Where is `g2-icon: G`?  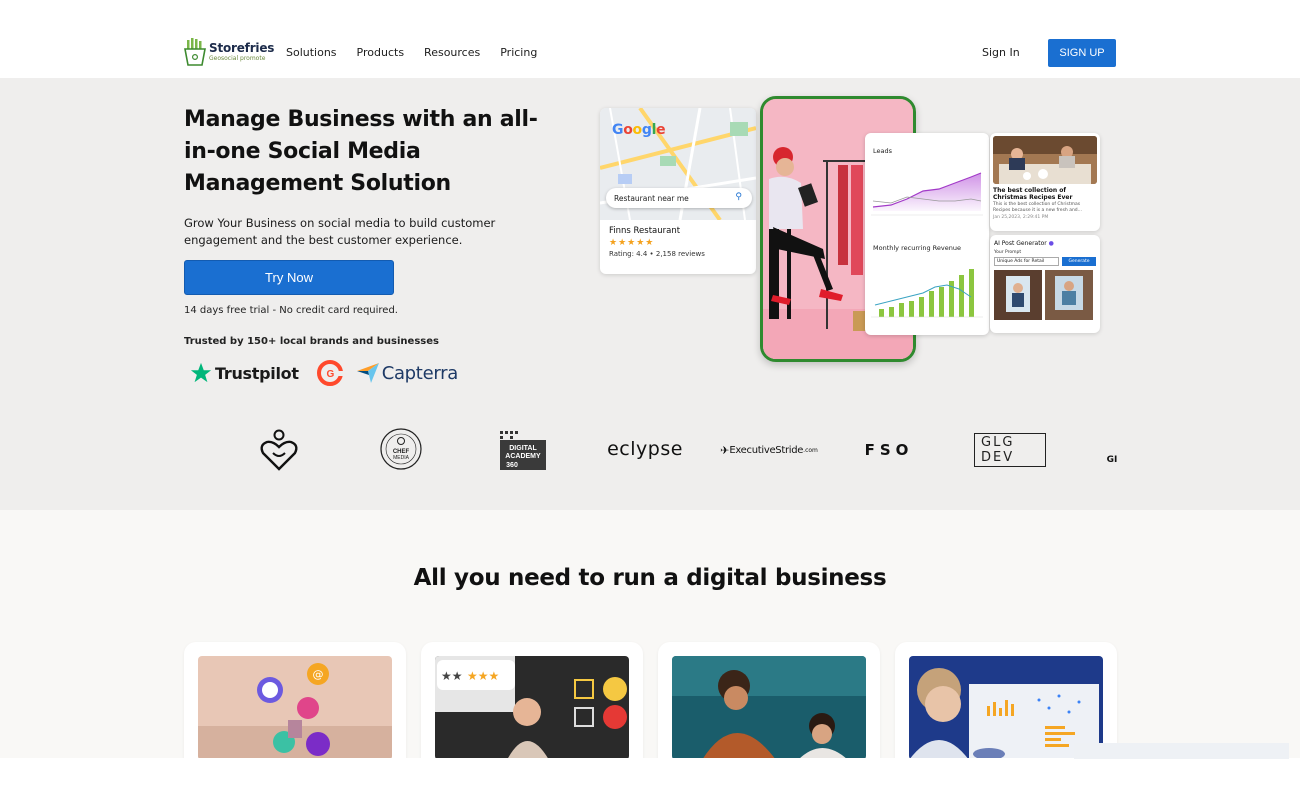 g2-icon: G is located at coordinates (329, 373).